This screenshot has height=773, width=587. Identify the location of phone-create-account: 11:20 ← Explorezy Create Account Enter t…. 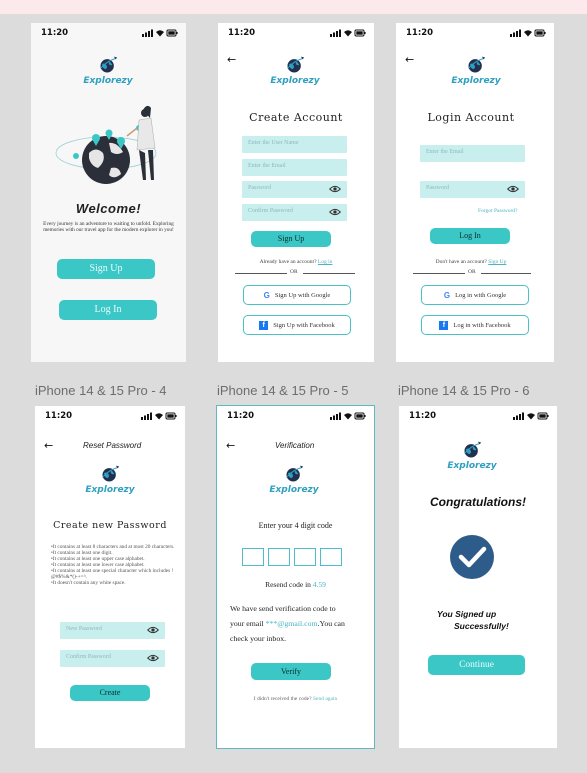
(296, 192).